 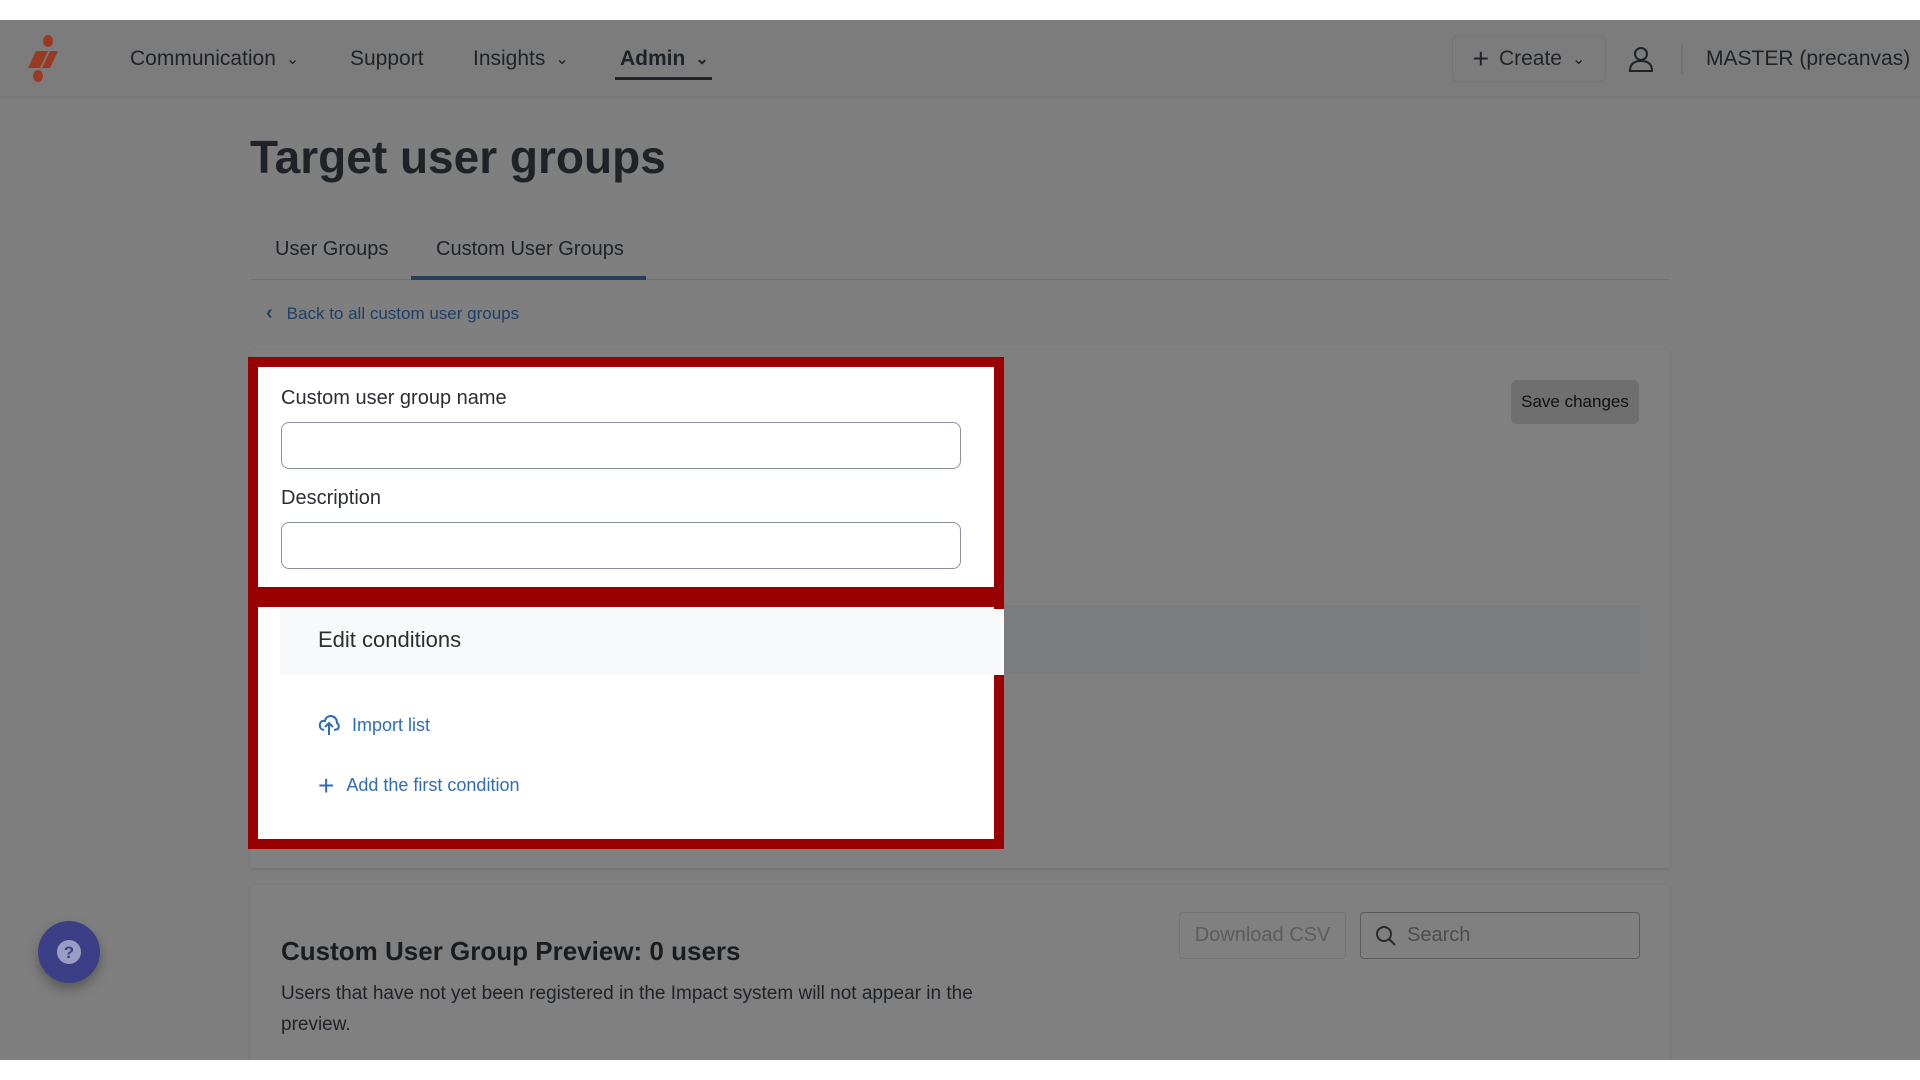 What do you see at coordinates (1641, 59) in the screenshot?
I see `user-icon` at bounding box center [1641, 59].